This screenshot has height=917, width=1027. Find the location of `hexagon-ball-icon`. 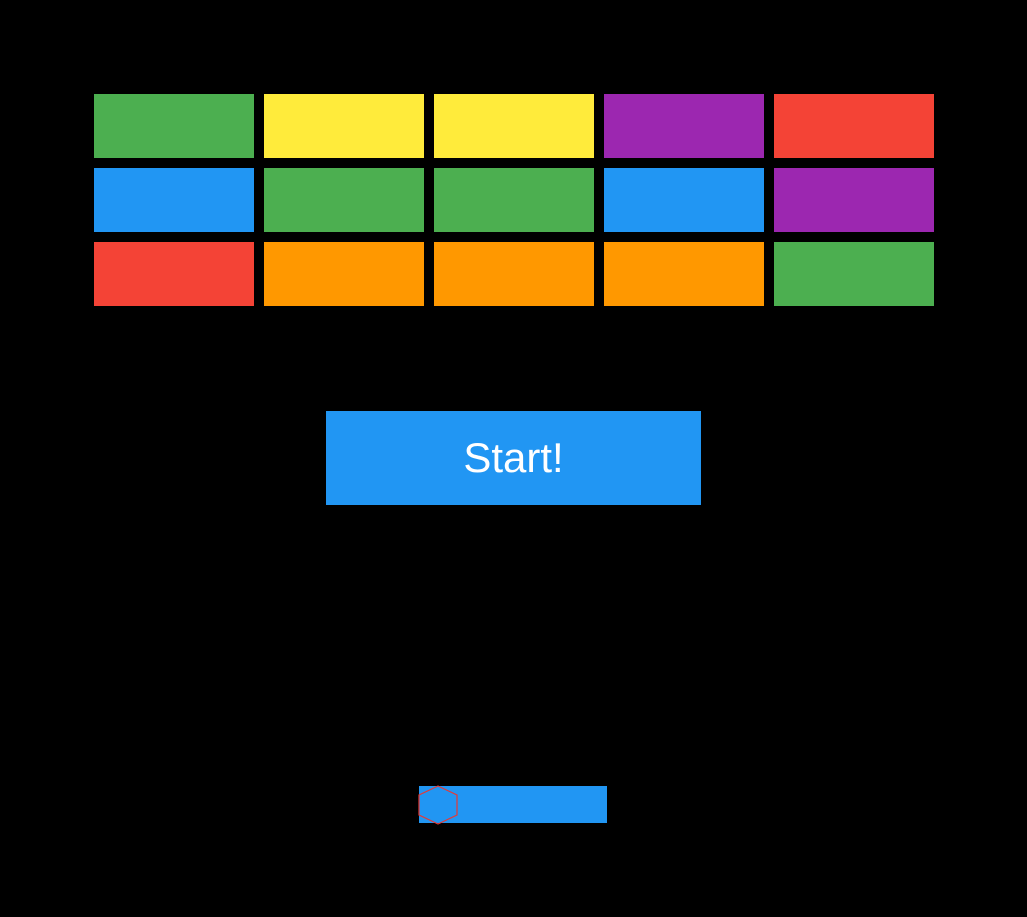

hexagon-ball-icon is located at coordinates (438, 805).